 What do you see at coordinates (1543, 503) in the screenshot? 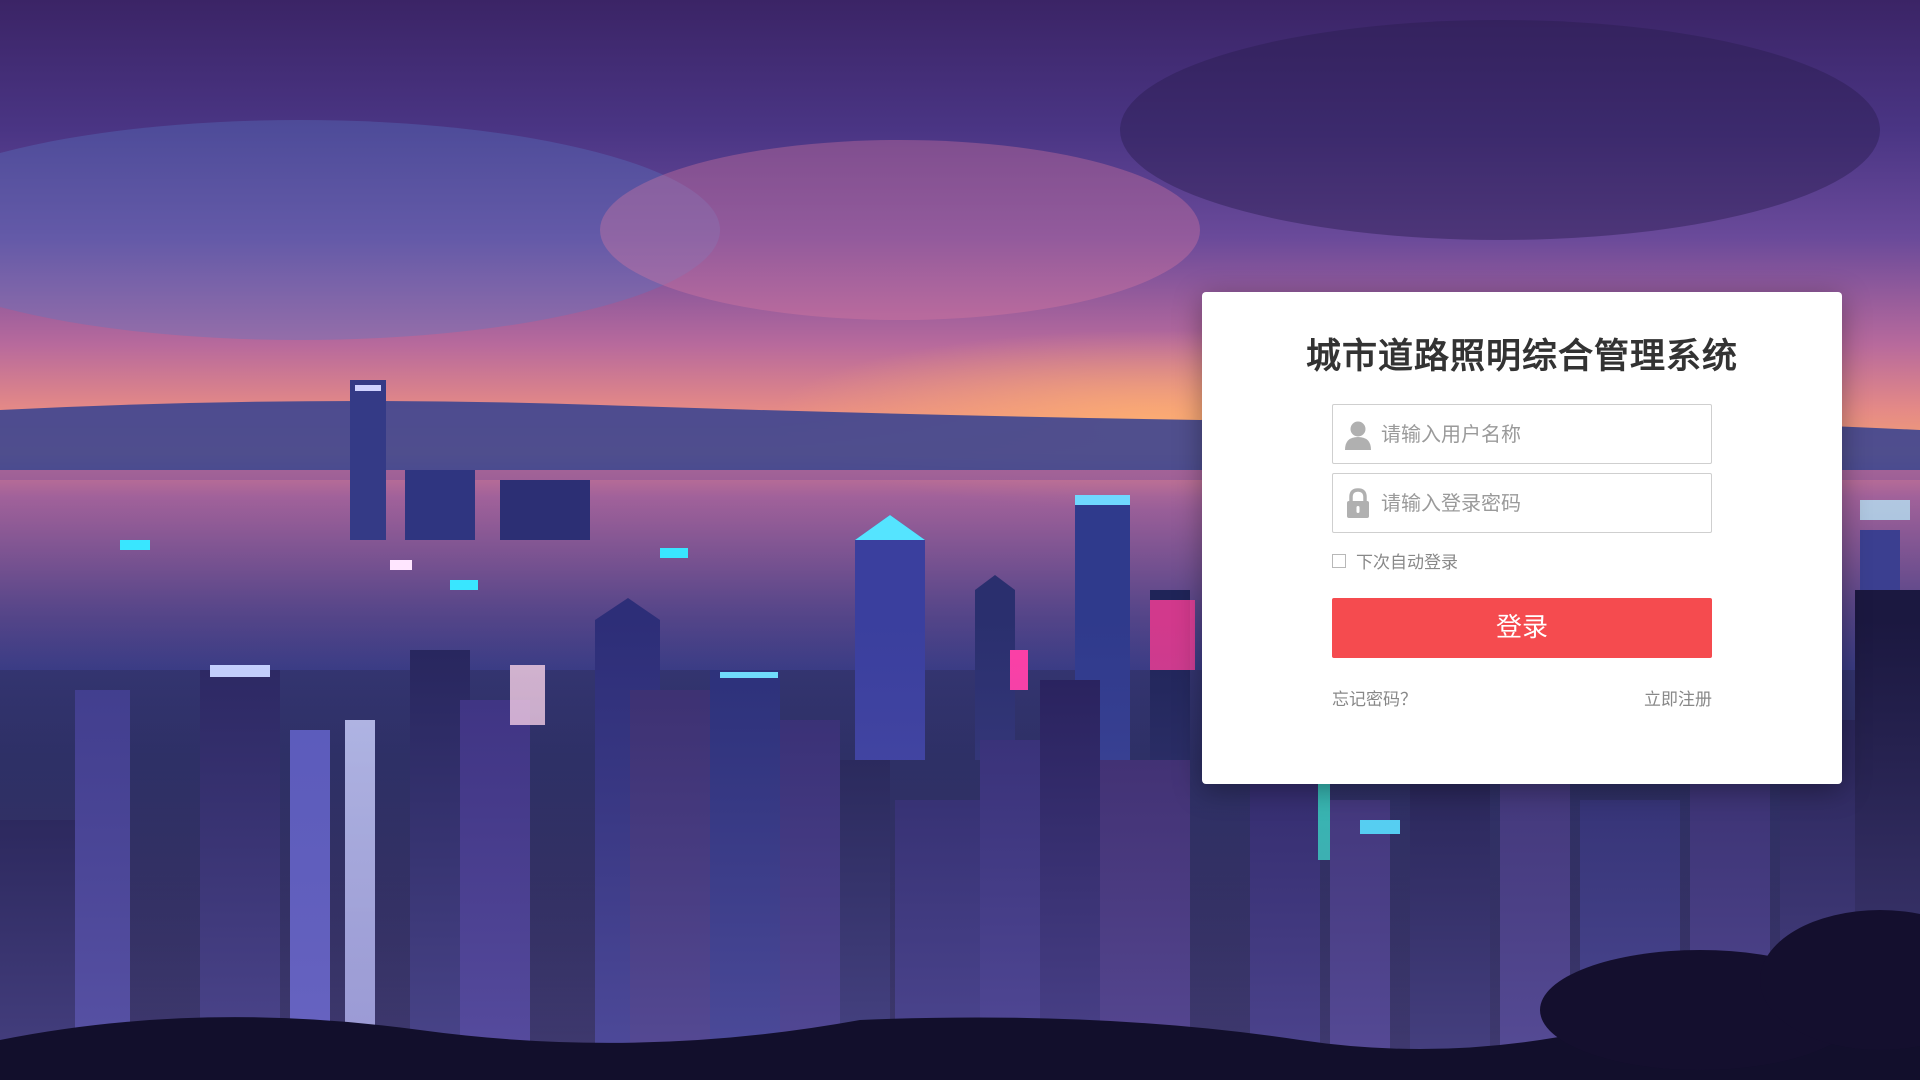
I see `password-input` at bounding box center [1543, 503].